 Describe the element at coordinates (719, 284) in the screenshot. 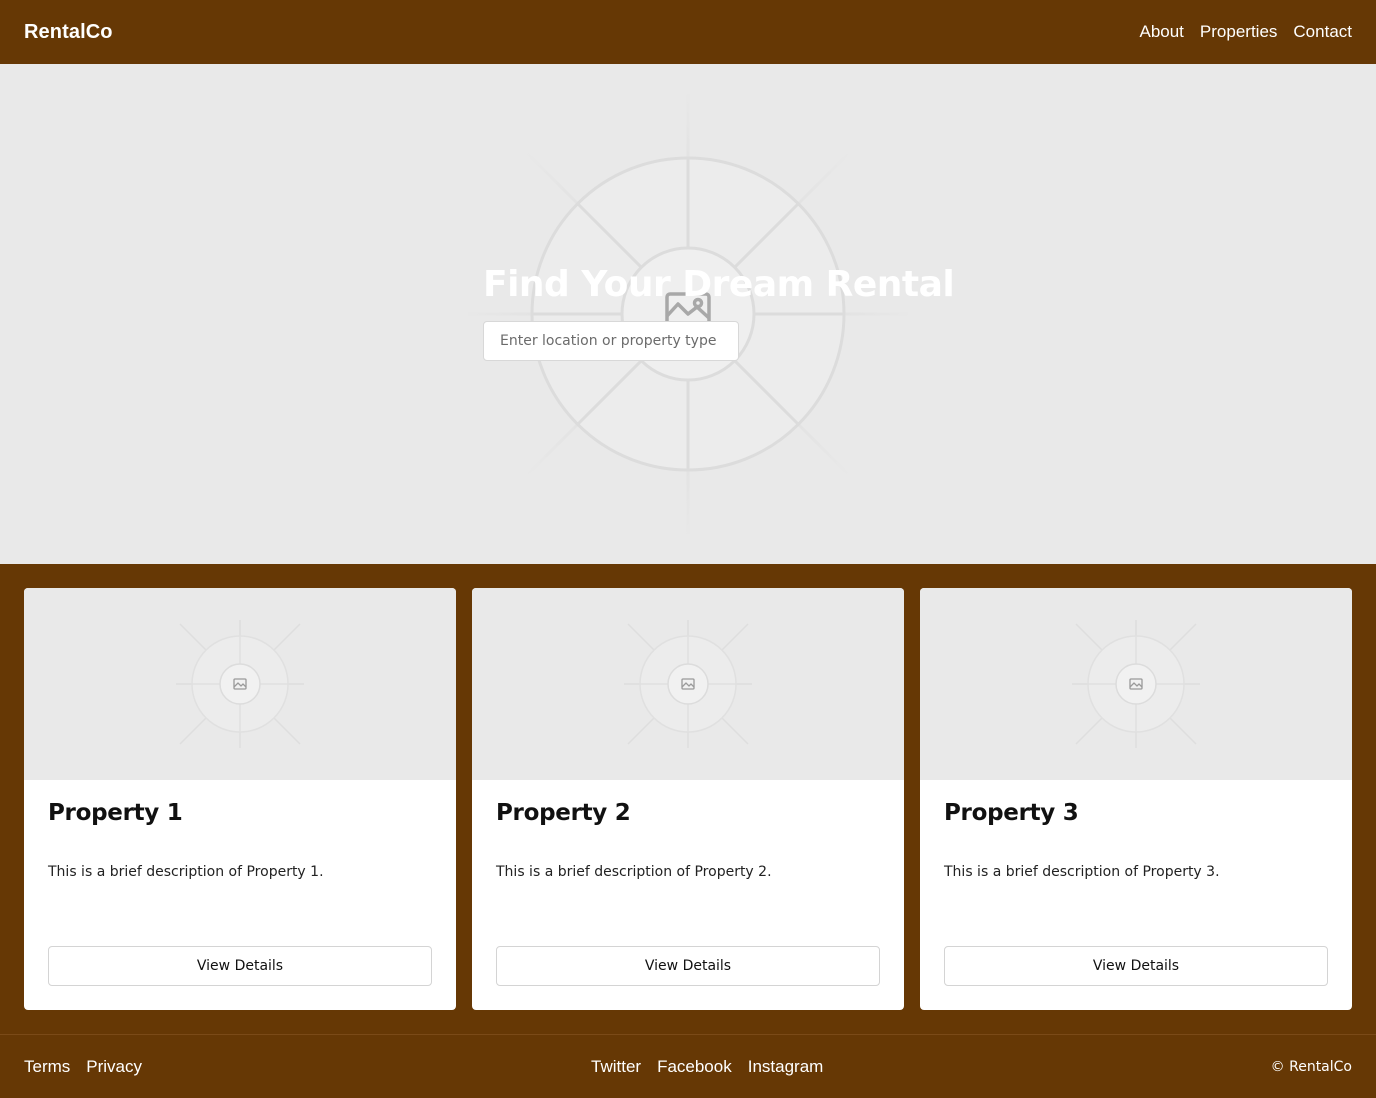

I see `hero-title: Find Your Dream Rental` at that location.